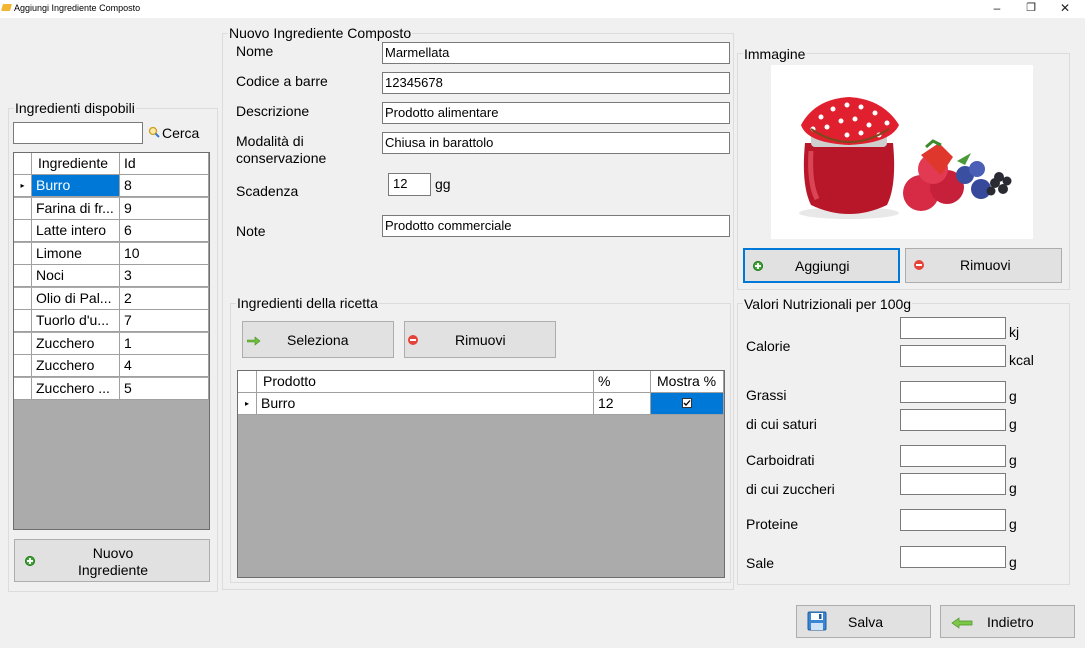 Image resolution: width=1085 pixels, height=648 pixels. Describe the element at coordinates (164, 231) in the screenshot. I see `ingredient-id-cell: 6` at that location.